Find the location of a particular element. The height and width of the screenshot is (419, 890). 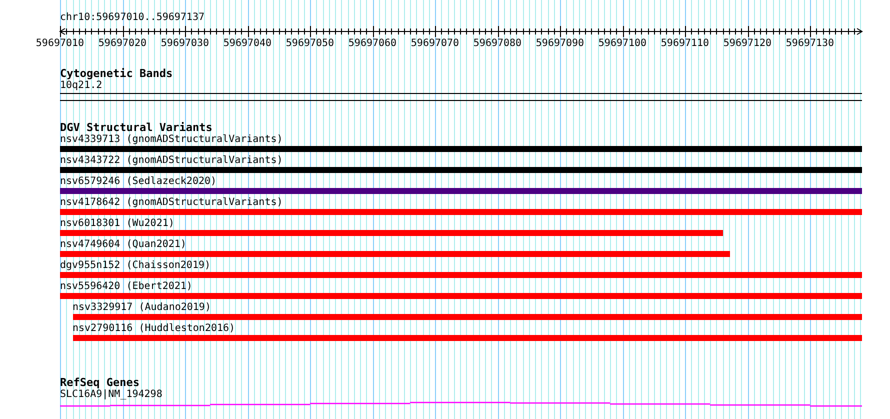

feature-label: nsv5596420 (Ebert2021) is located at coordinates (126, 287).